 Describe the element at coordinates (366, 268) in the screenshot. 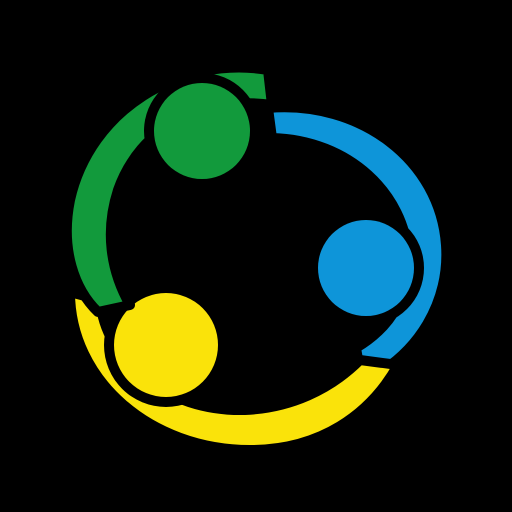

I see `blue-head-fill` at that location.